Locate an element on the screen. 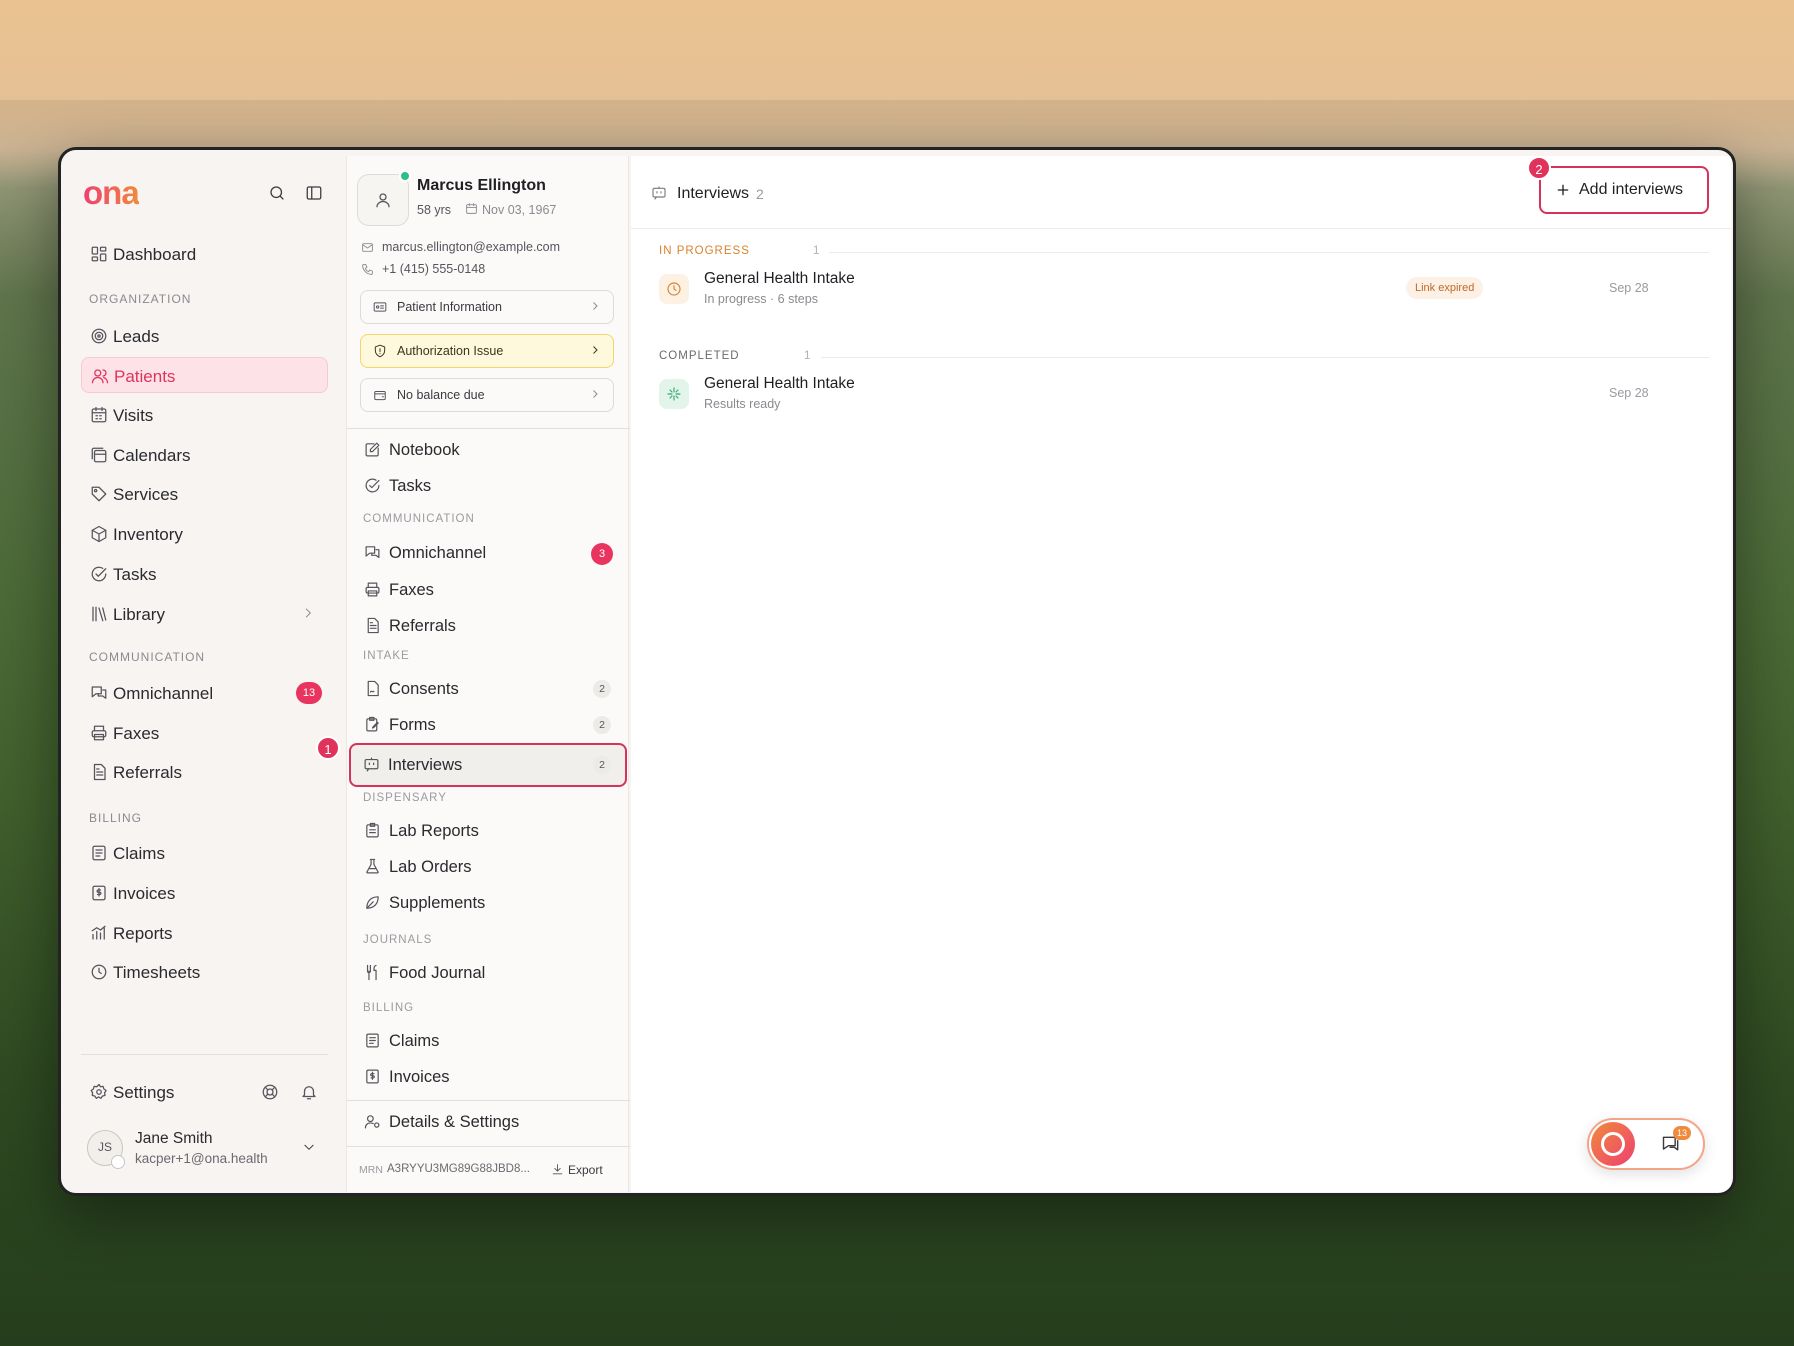 This screenshot has width=1794, height=1346. sidebar-item-label: Settings is located at coordinates (144, 1092).